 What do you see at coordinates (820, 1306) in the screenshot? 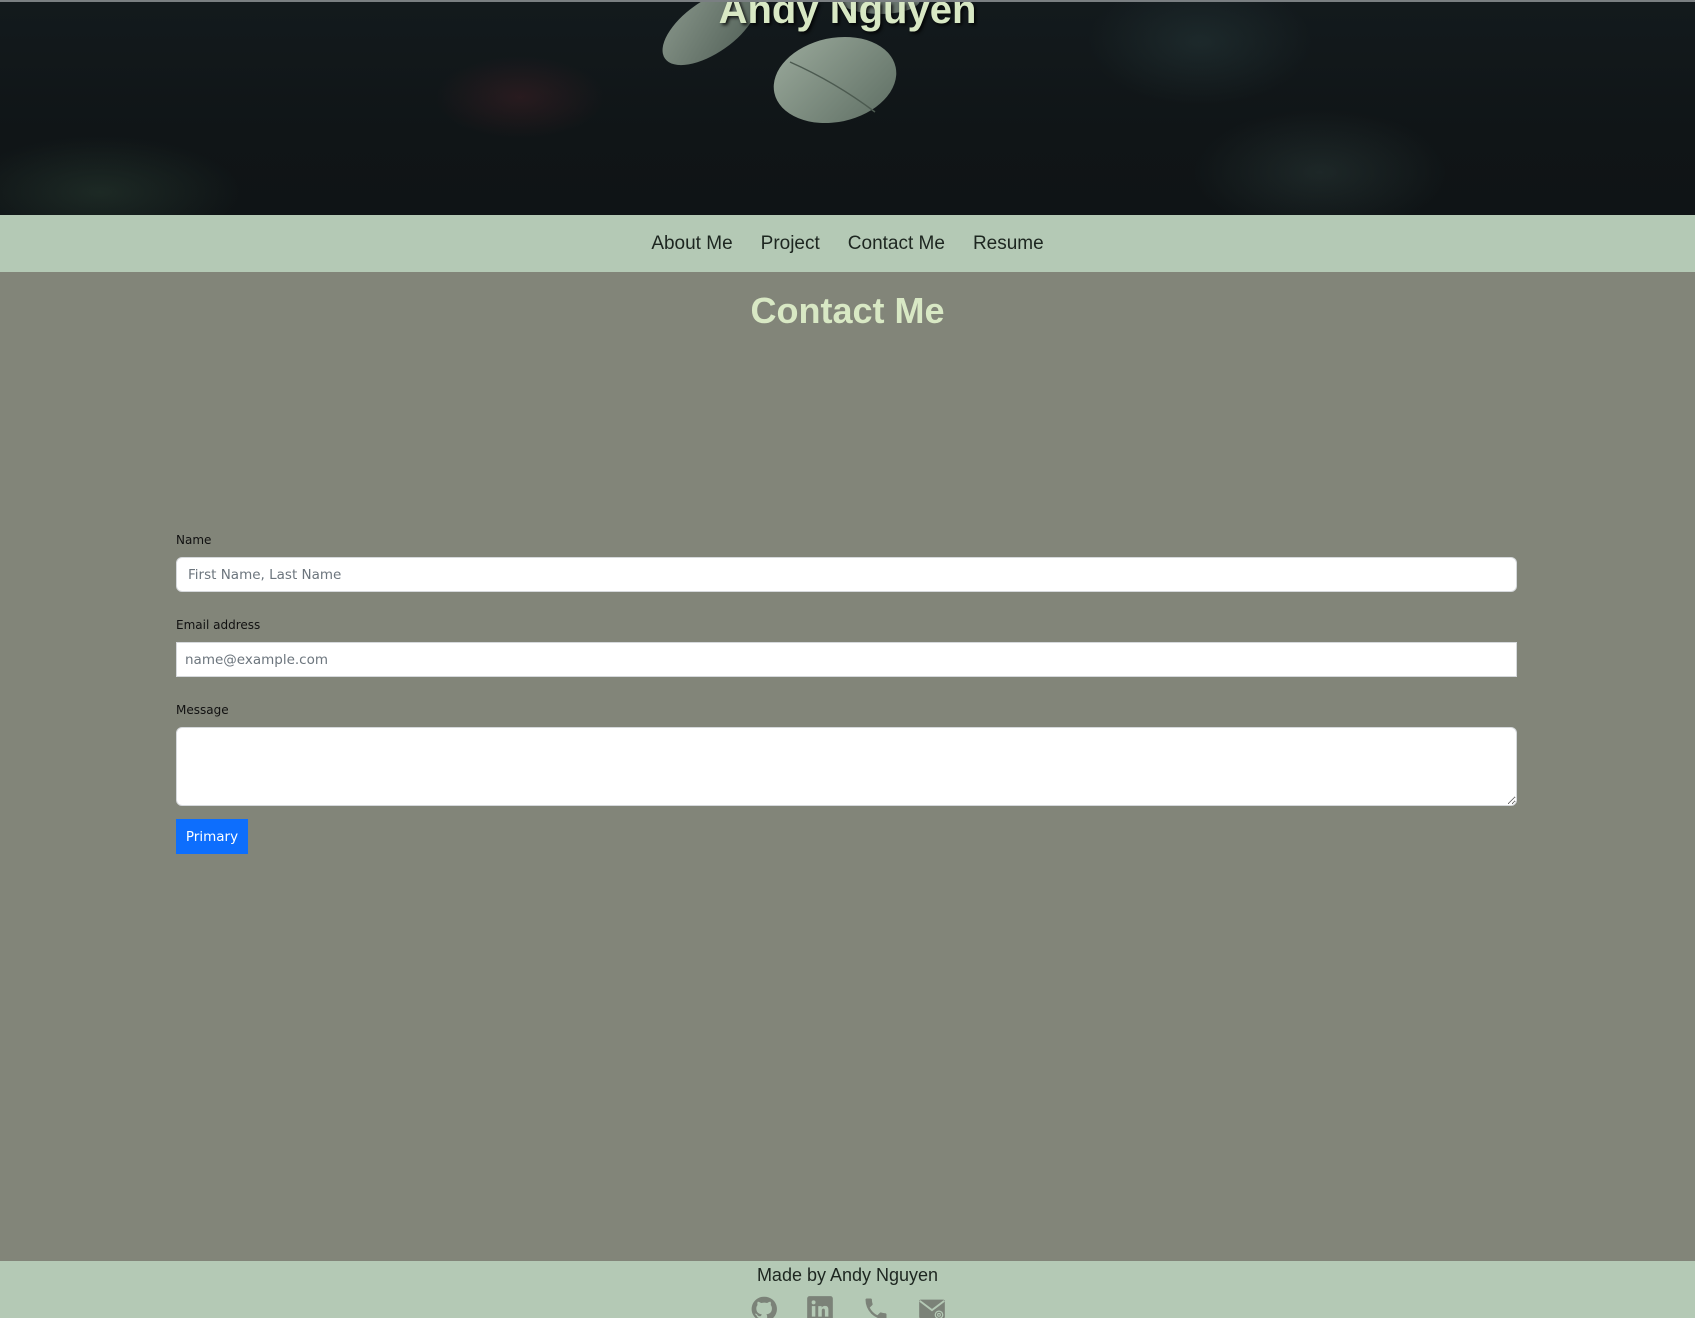
I see `linkedin-icon` at bounding box center [820, 1306].